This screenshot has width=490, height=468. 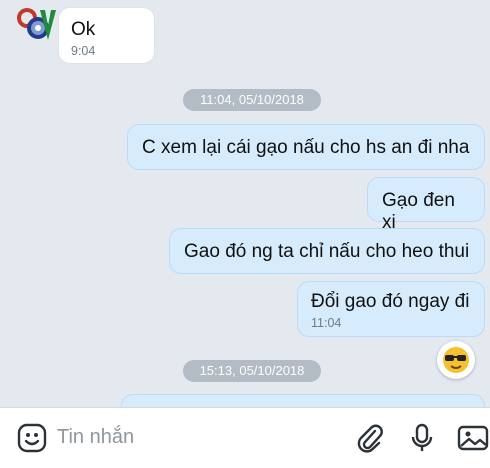 I want to click on outgoing-message: Gao đó ng ta chỉ nấu cho heo thui, so click(x=327, y=251).